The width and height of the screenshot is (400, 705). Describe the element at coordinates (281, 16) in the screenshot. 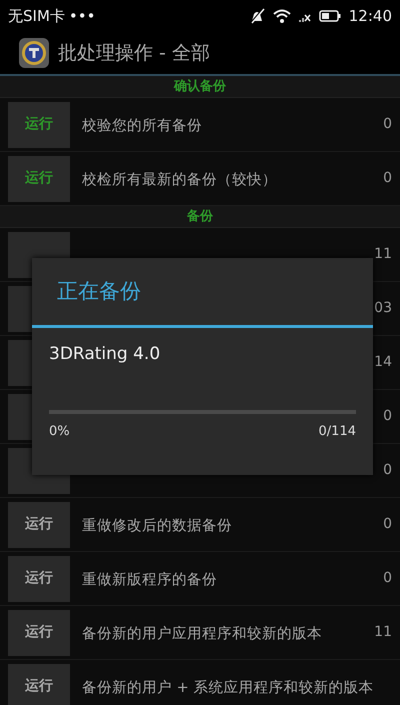

I see `wifi-icon` at that location.